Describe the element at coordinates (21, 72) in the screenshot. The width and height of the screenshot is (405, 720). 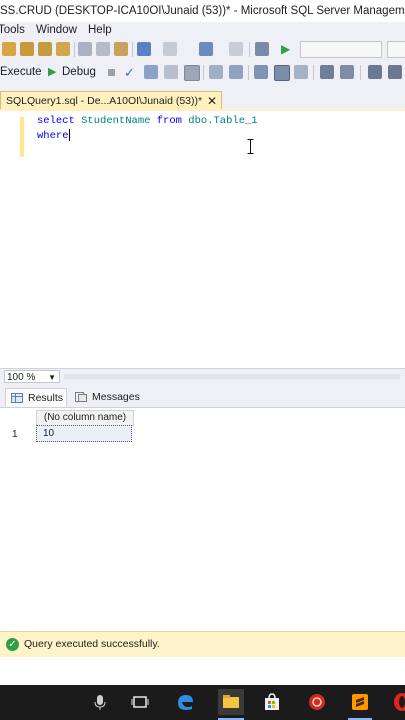
I see `execute-button: Execute` at that location.